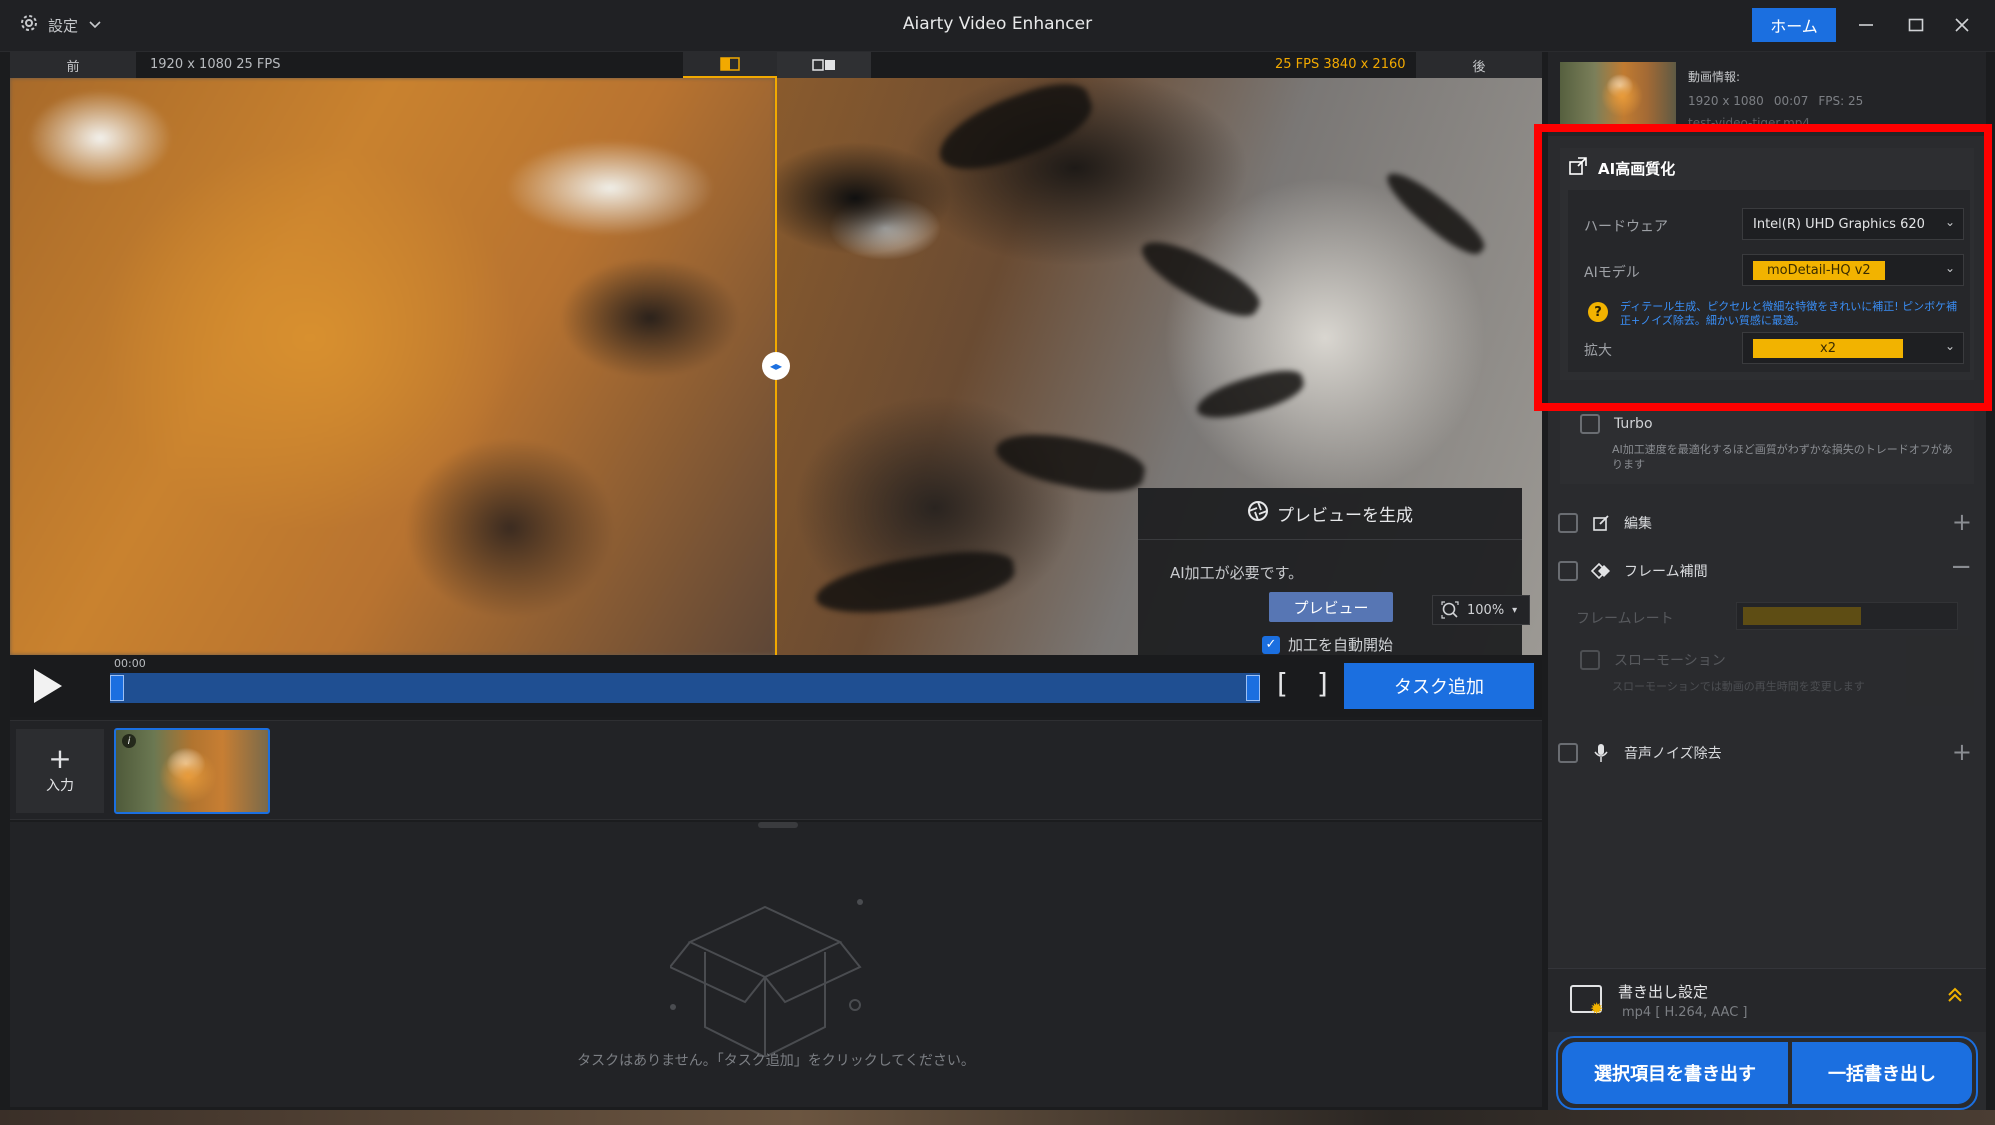 The width and height of the screenshot is (1995, 1125). What do you see at coordinates (1618, 95) in the screenshot?
I see `video-info-thumbnail` at bounding box center [1618, 95].